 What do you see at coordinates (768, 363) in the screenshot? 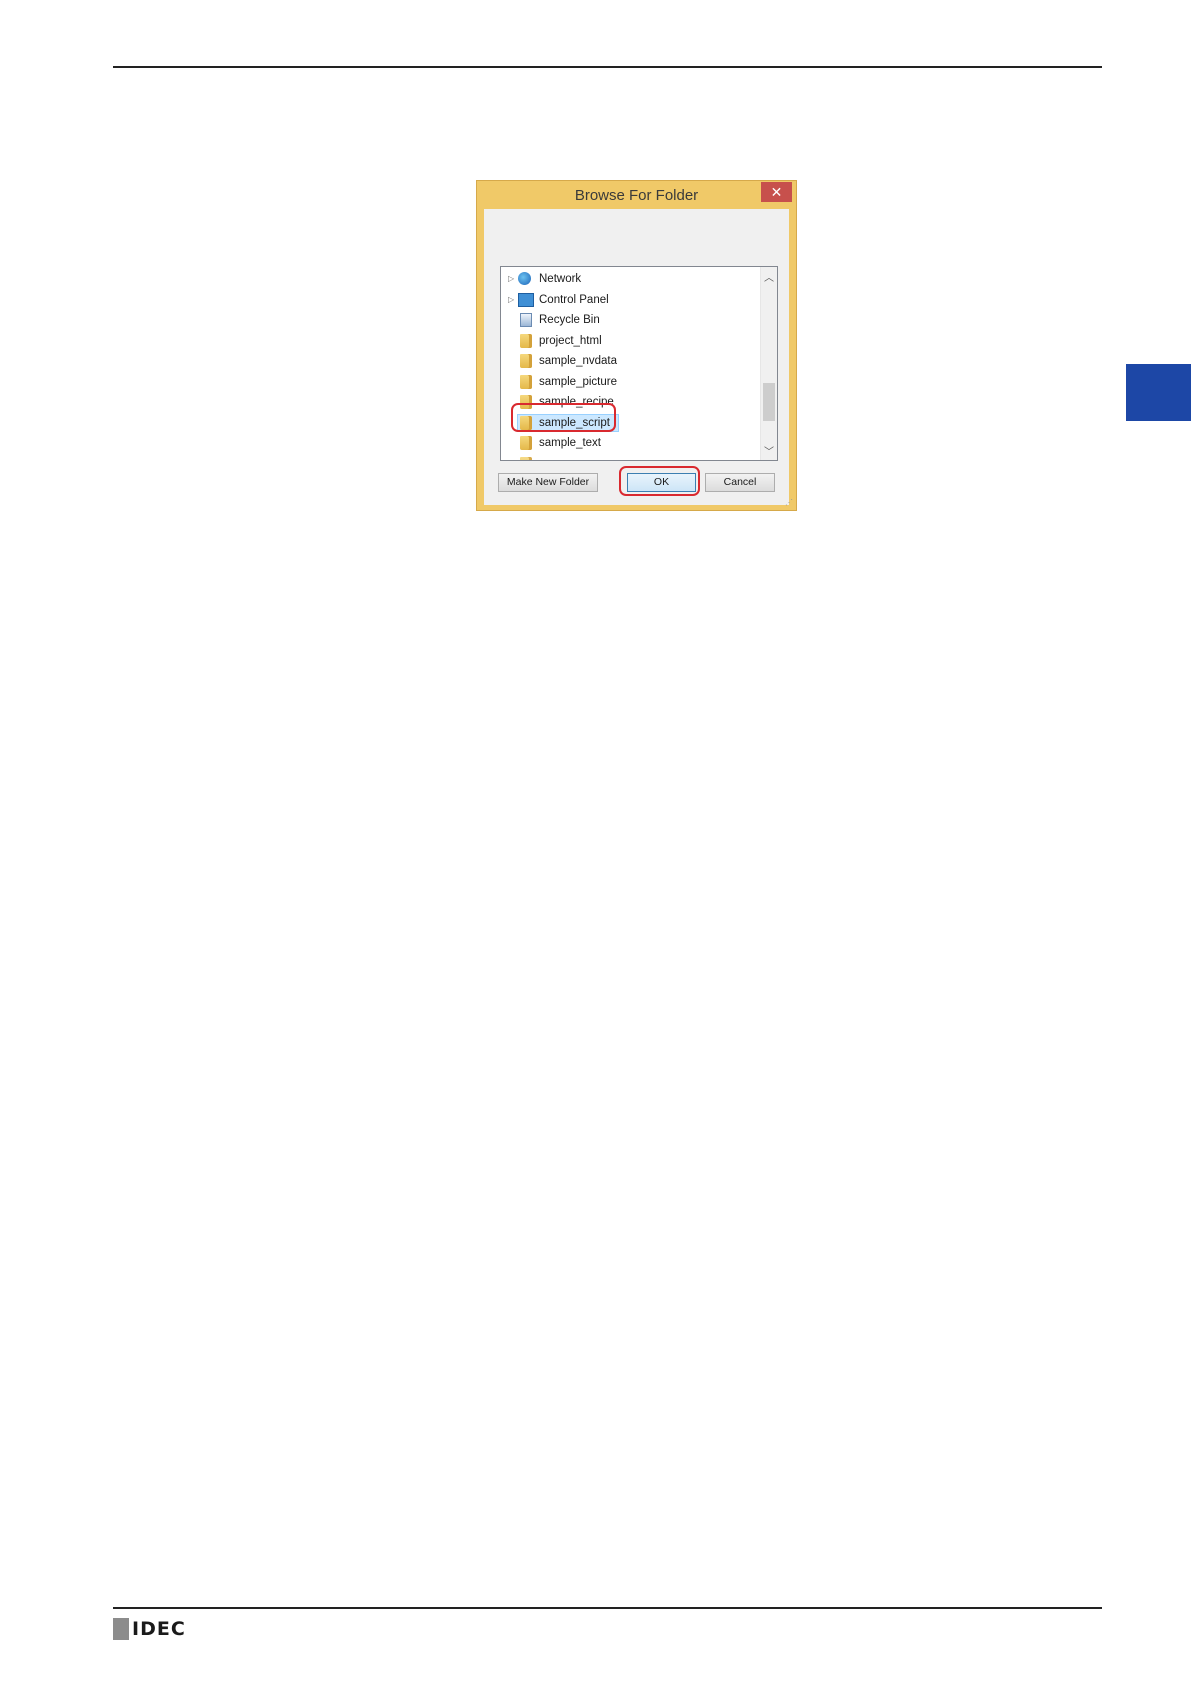
I see `vertical-scrollbar: ︿ ﹀` at bounding box center [768, 363].